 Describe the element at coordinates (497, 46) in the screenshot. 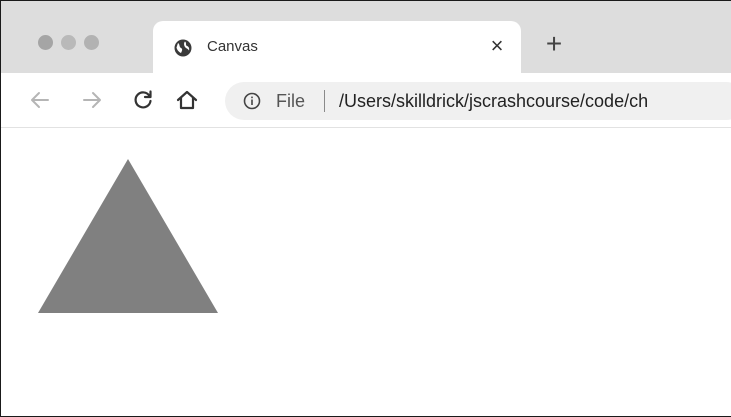

I see `tab-close-button: ×` at that location.